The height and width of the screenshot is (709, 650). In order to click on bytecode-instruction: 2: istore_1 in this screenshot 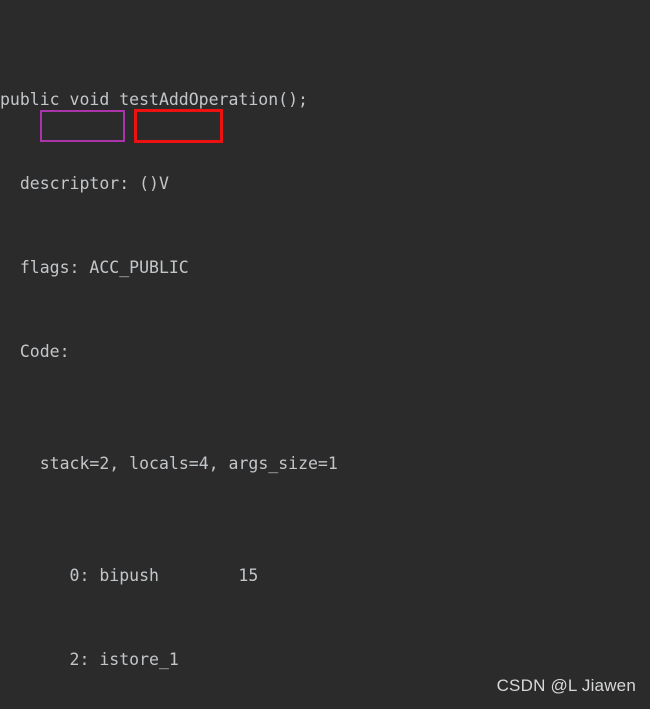, I will do `click(89, 659)`.